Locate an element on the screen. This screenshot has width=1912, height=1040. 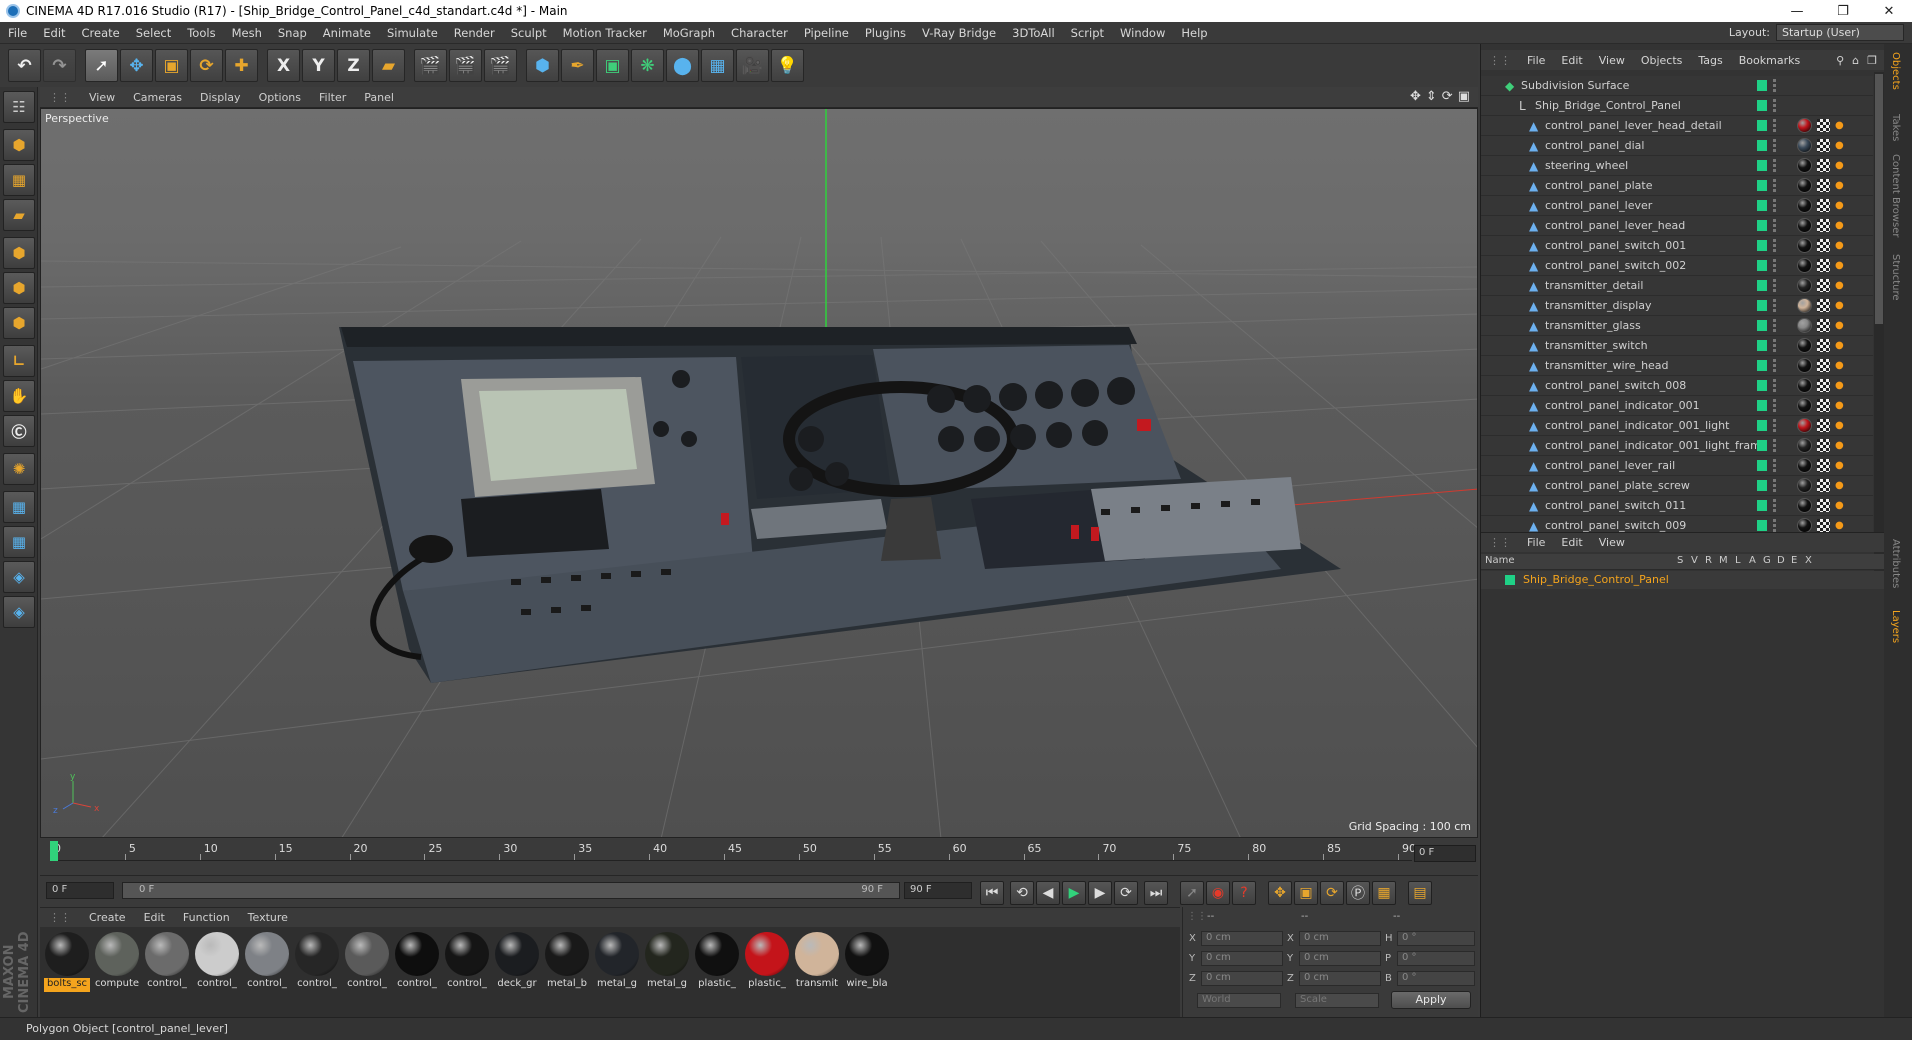
goto-end-icon: ⏭ is located at coordinates (1156, 893).